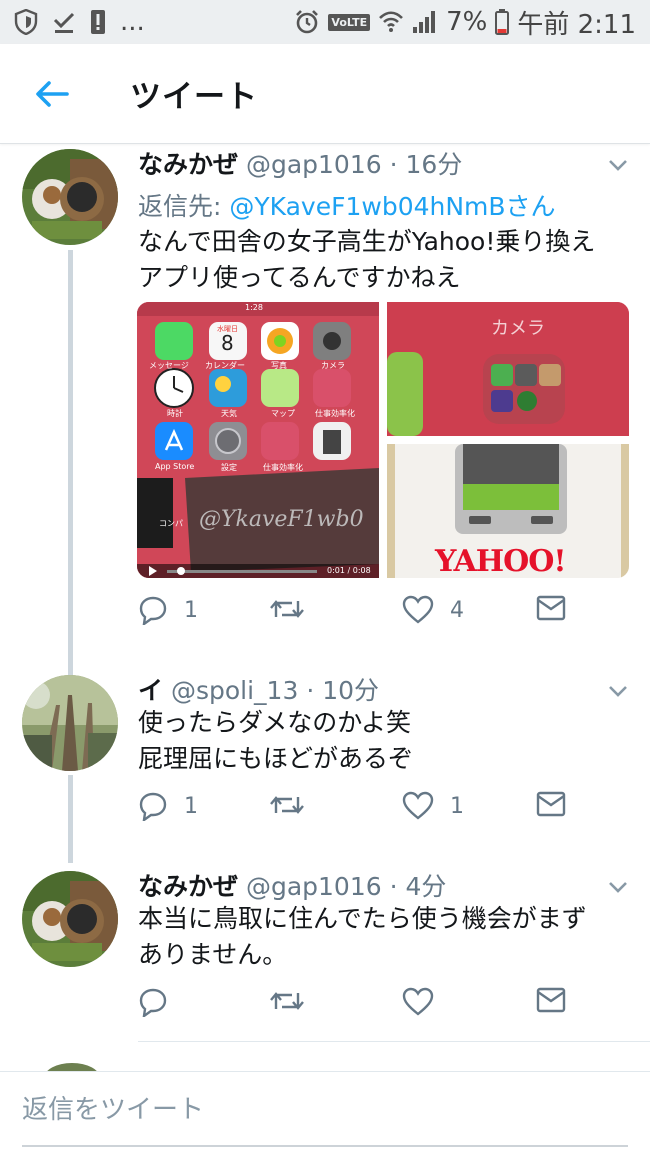 The image size is (650, 1156). Describe the element at coordinates (254, 307) in the screenshot. I see `phone-time: 1:28` at that location.